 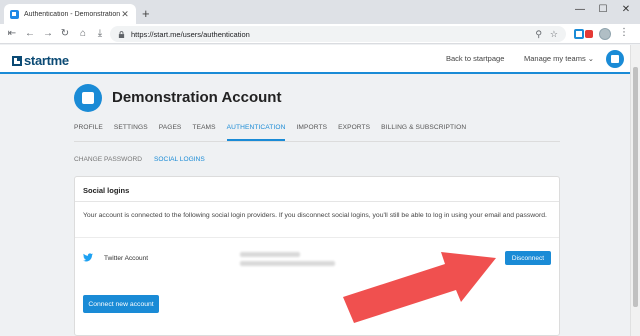 What do you see at coordinates (146, 13) in the screenshot?
I see `new-tab-icon: +` at bounding box center [146, 13].